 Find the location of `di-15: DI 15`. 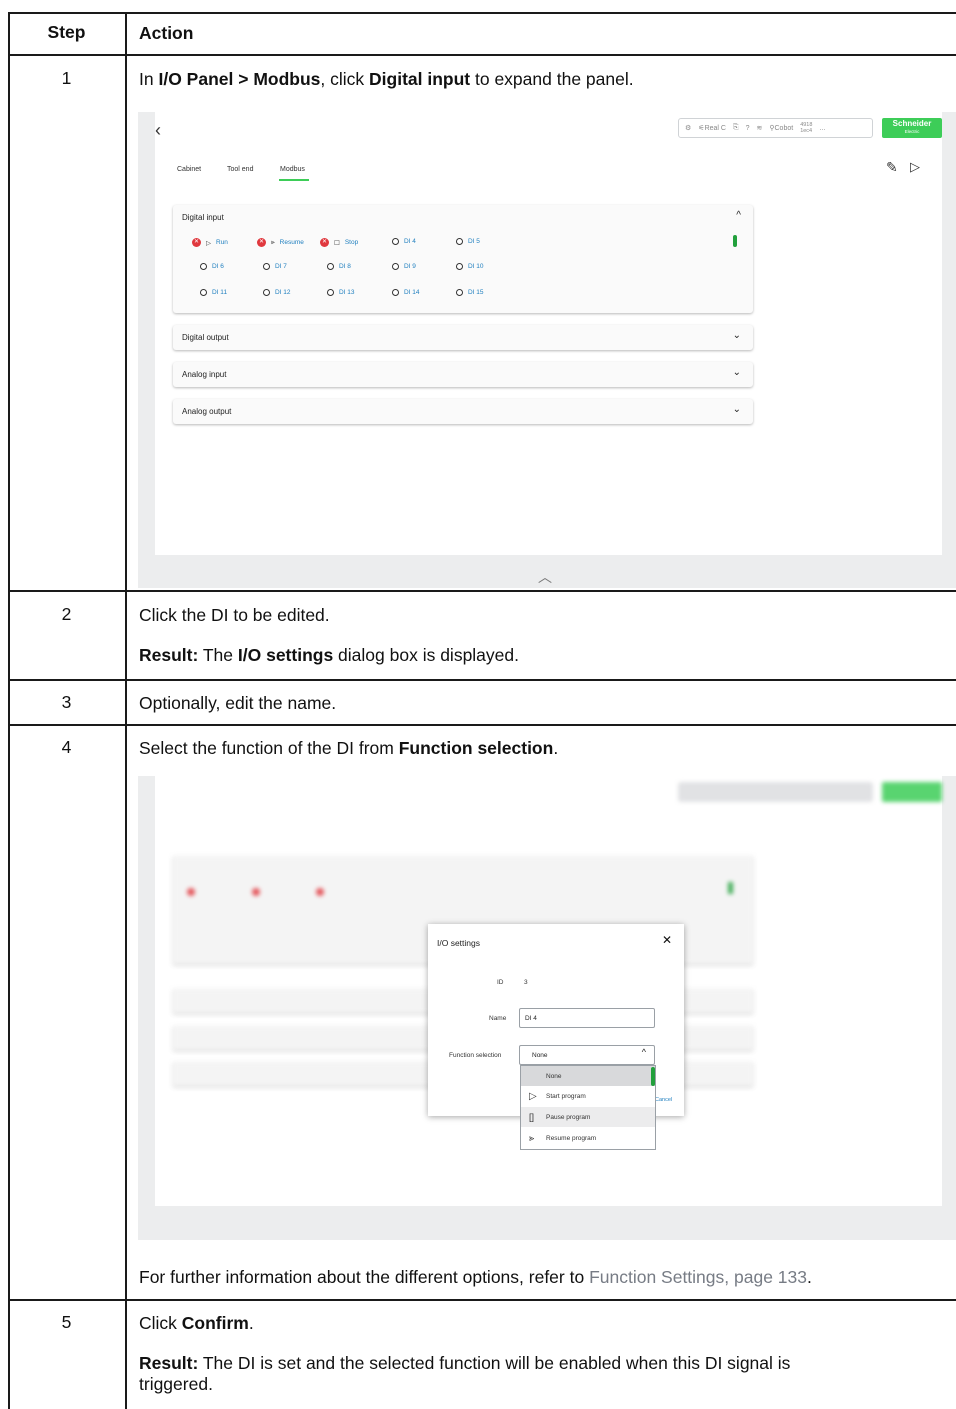

di-15: DI 15 is located at coordinates (470, 292).